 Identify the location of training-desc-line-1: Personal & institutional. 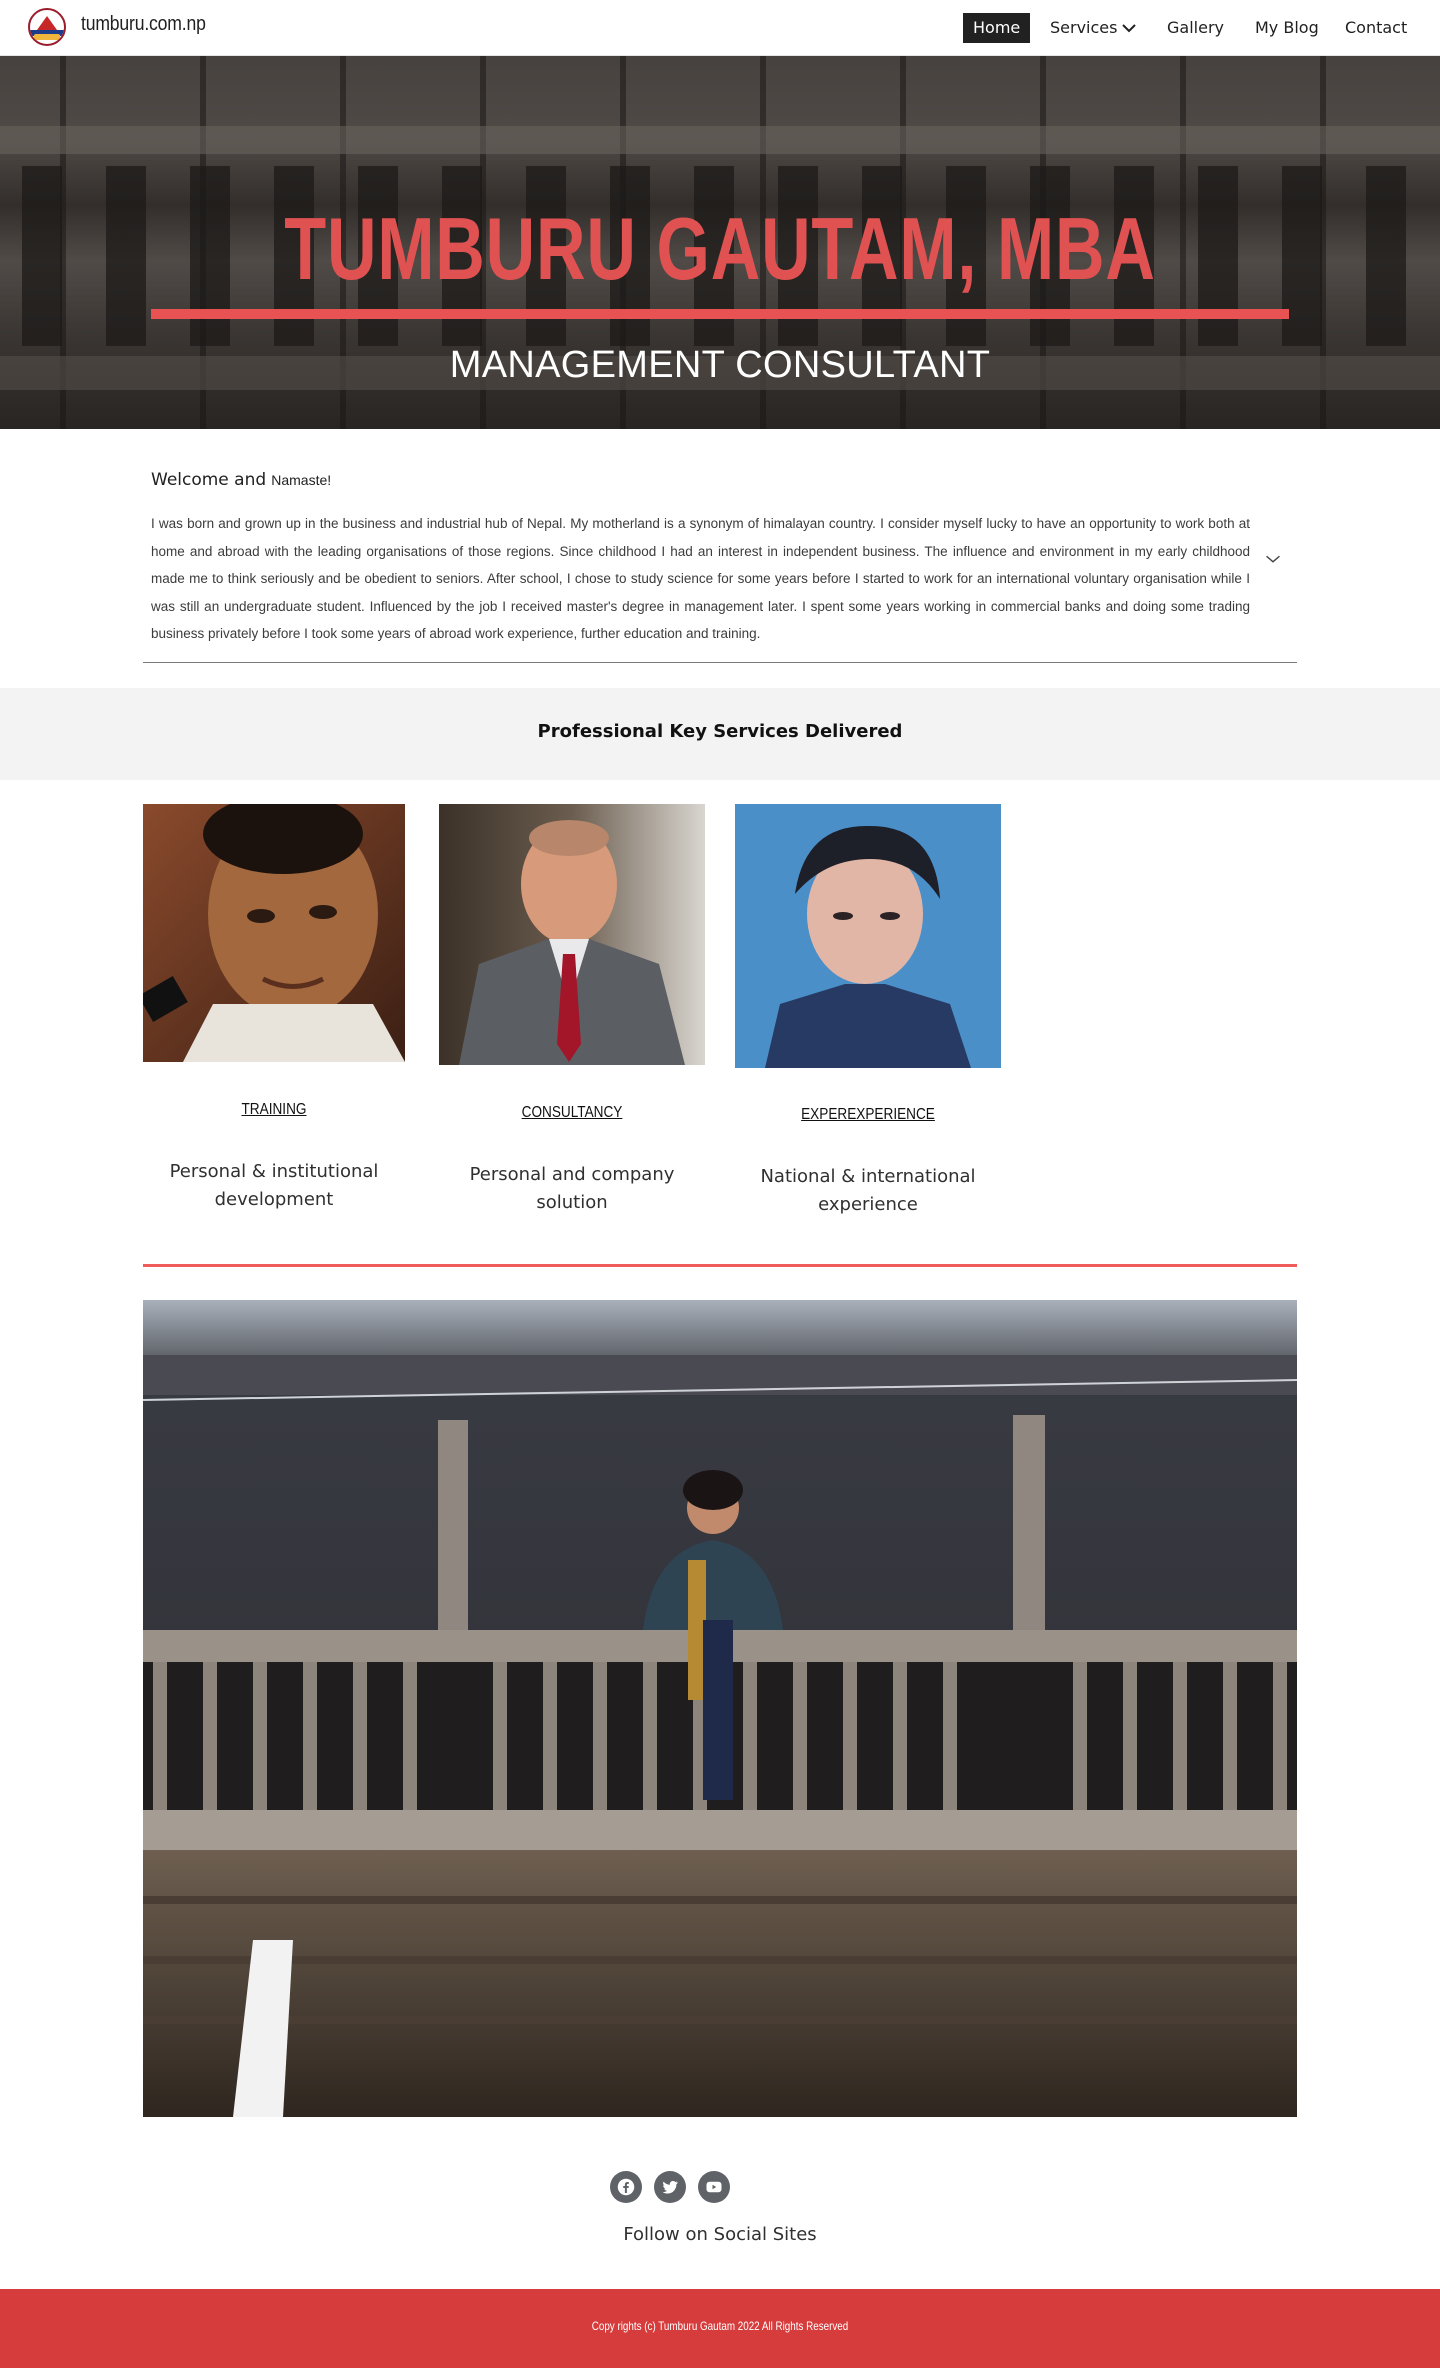
(274, 1171).